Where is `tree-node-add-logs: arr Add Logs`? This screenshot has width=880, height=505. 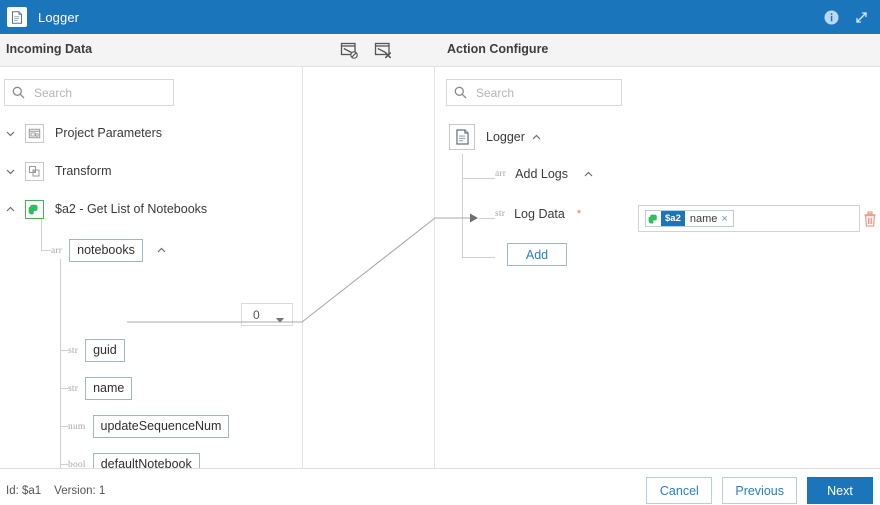 tree-node-add-logs: arr Add Logs is located at coordinates (544, 174).